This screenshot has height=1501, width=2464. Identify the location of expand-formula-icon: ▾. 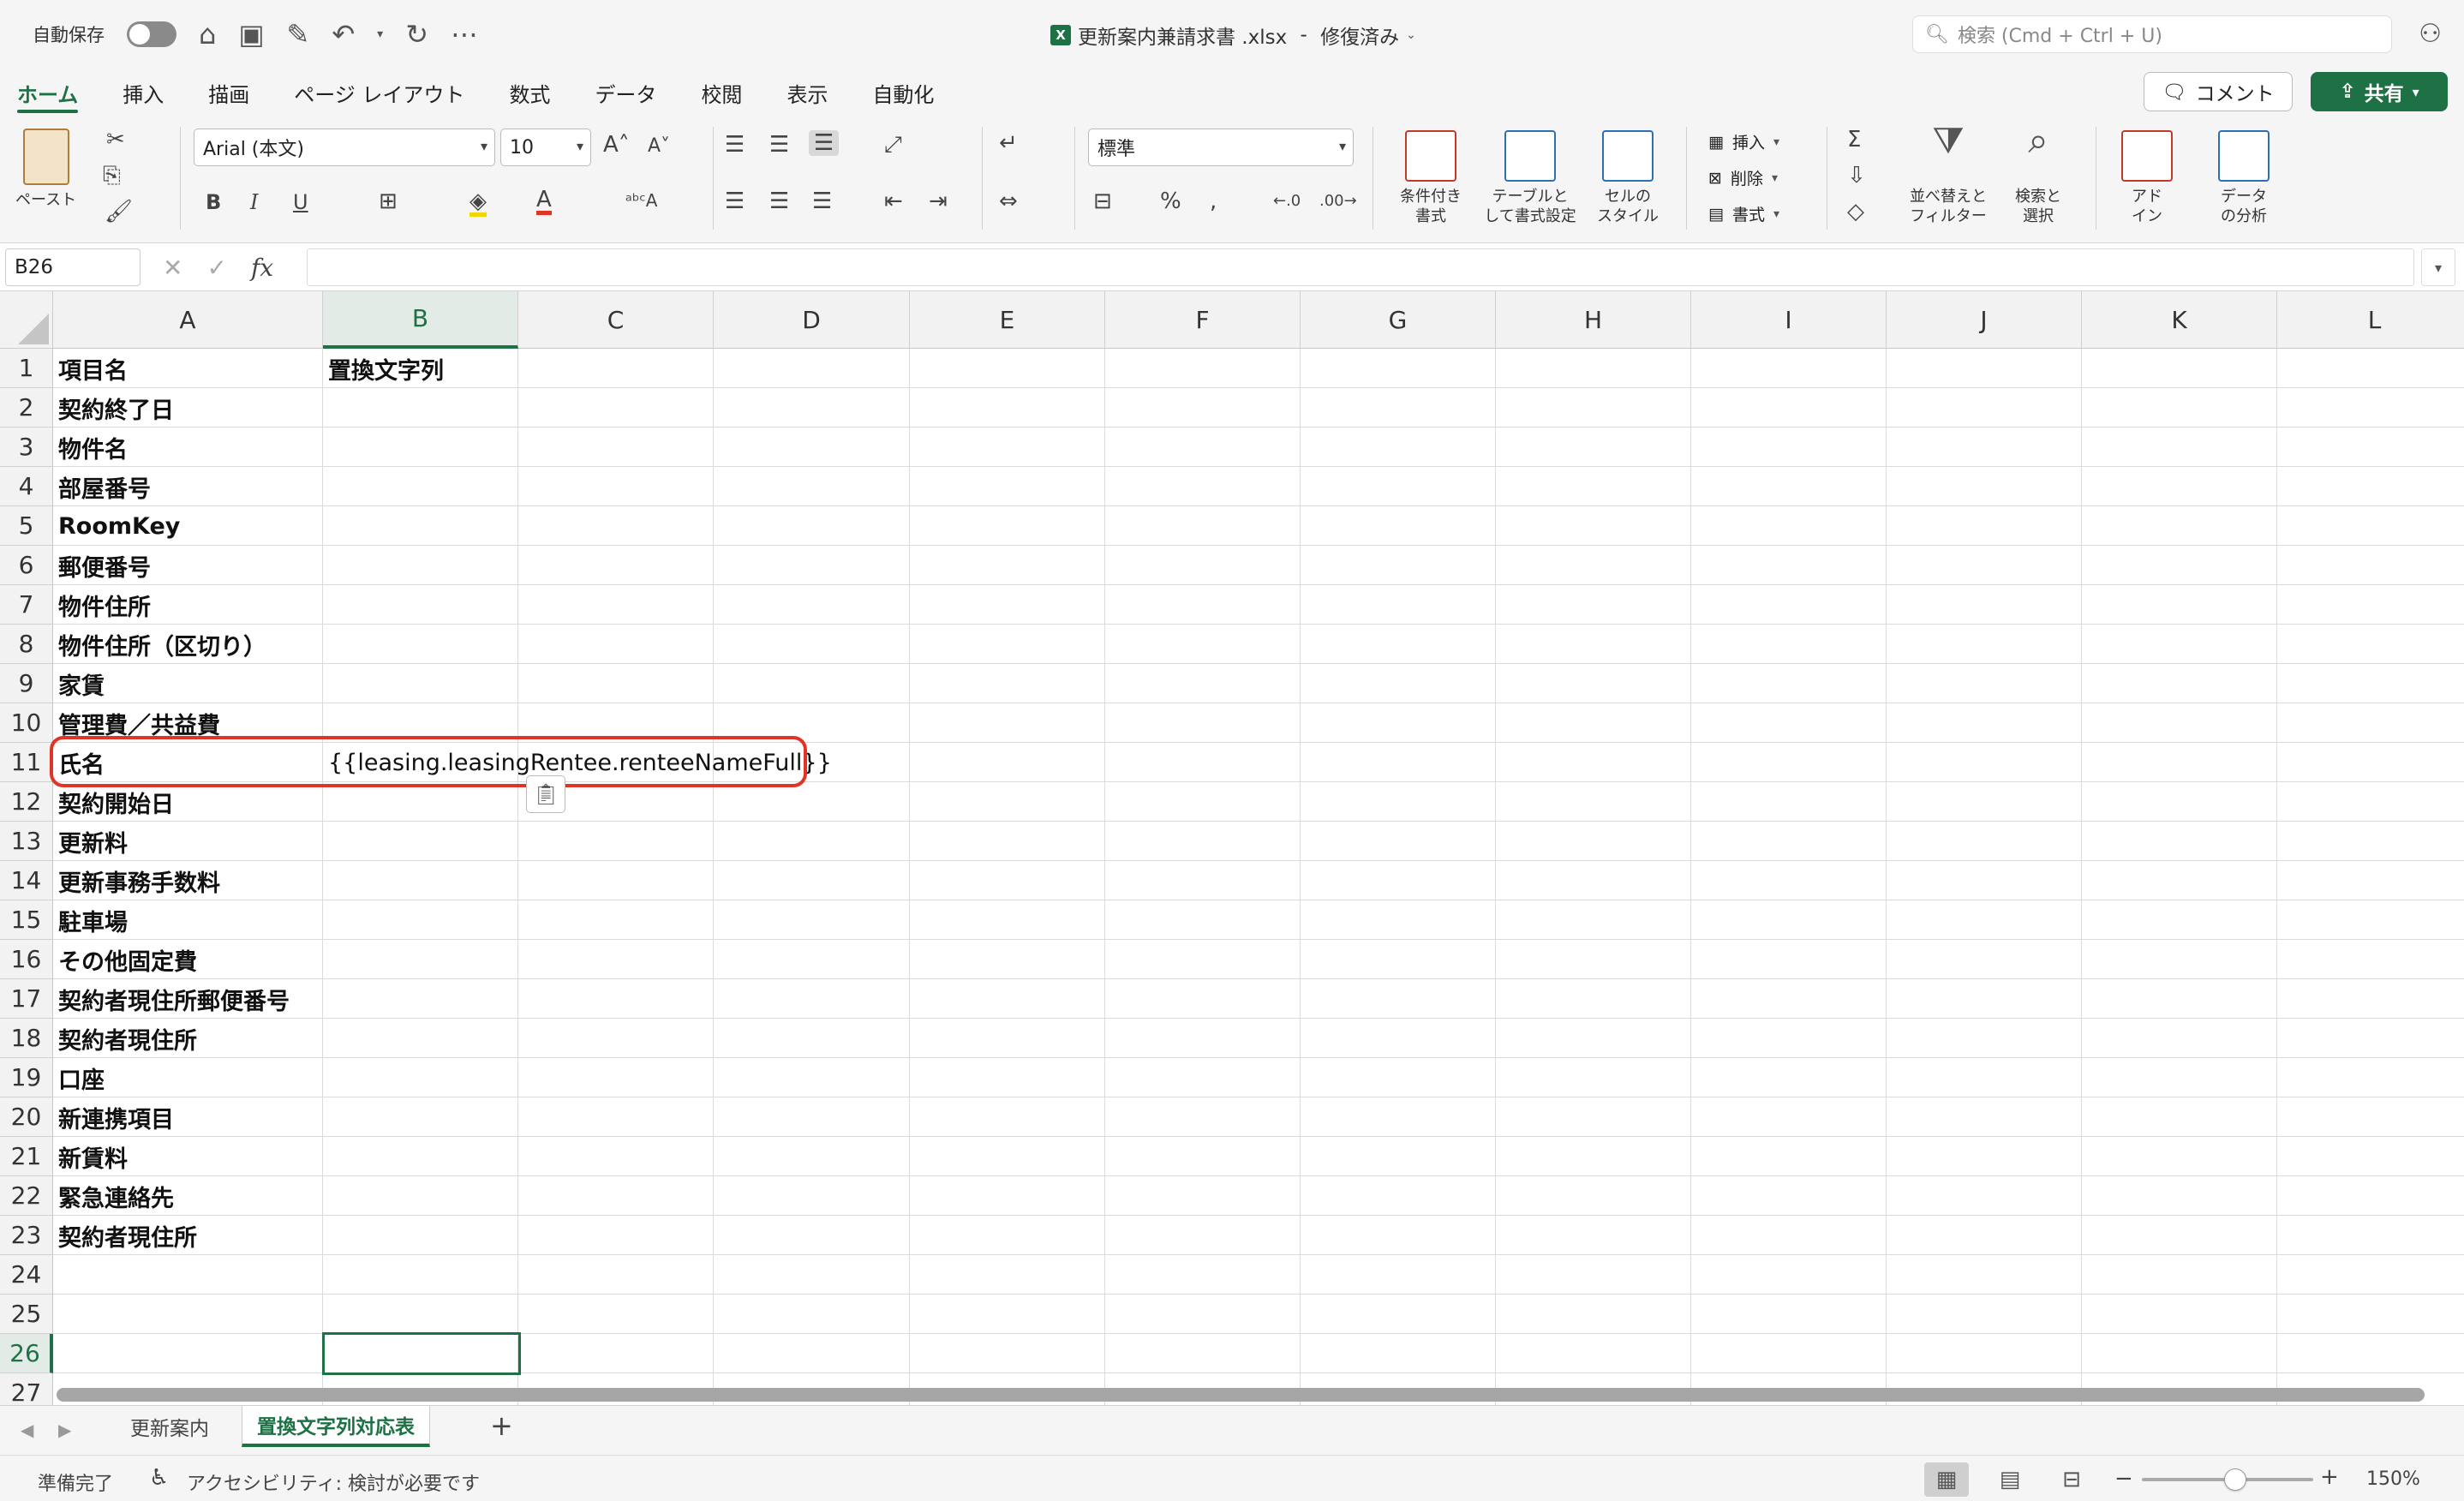
(2438, 267).